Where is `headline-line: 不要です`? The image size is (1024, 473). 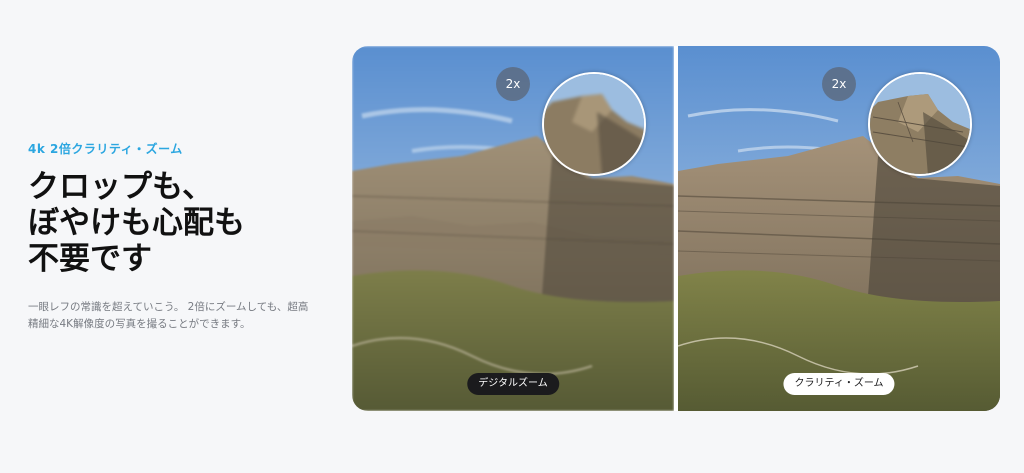 headline-line: 不要です is located at coordinates (90, 259).